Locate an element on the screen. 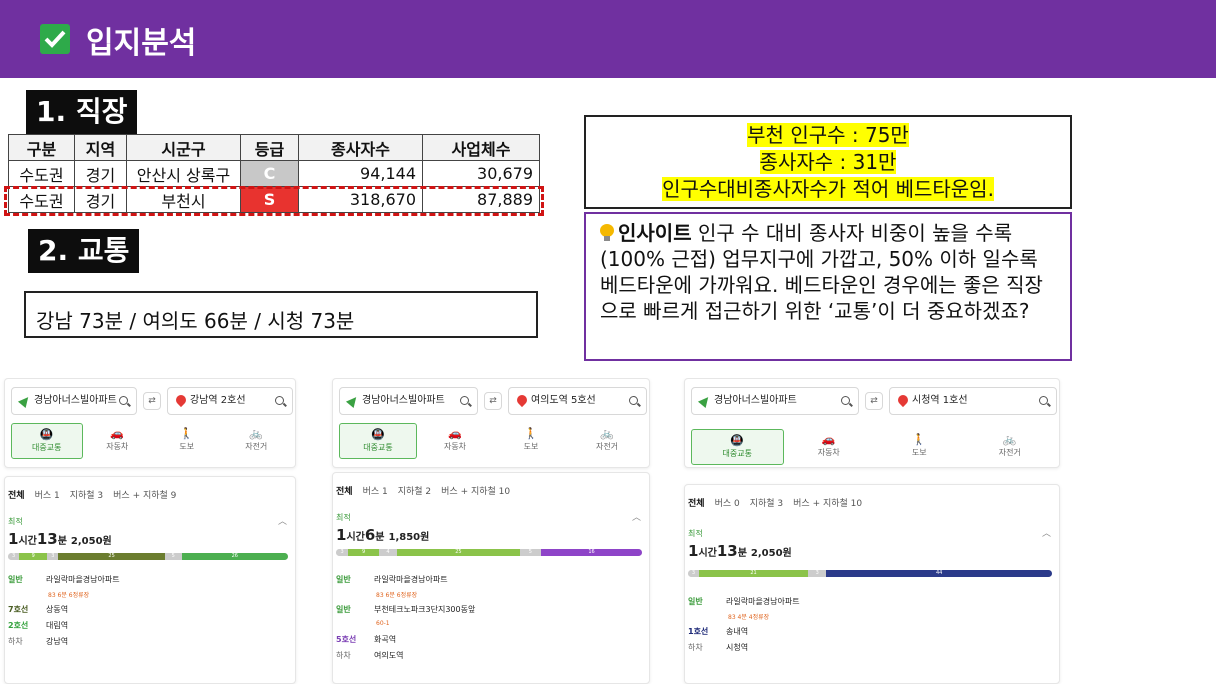  section-label-traffic: 2. 교통 is located at coordinates (84, 251).